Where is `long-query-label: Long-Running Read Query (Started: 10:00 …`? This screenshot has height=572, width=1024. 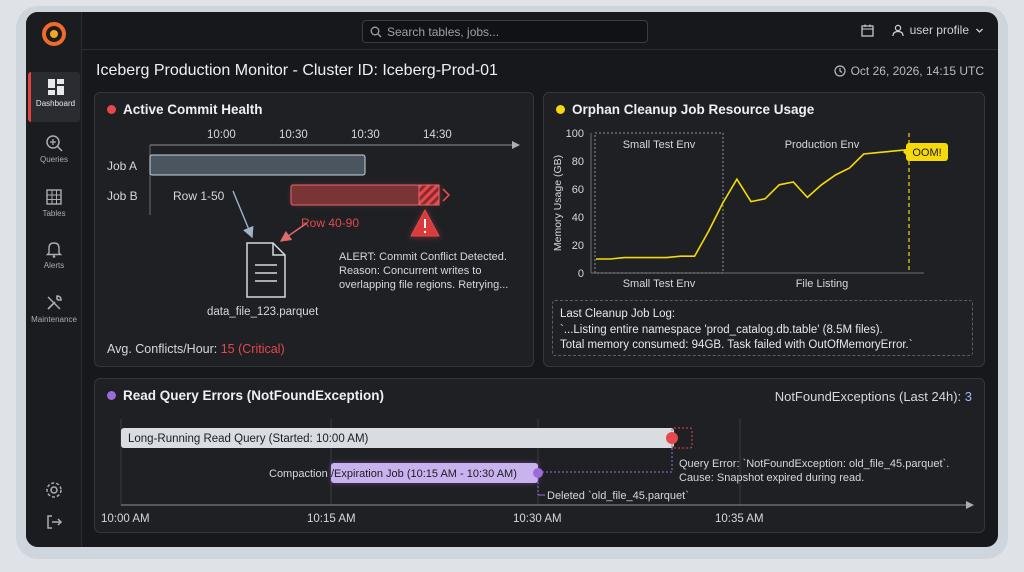
long-query-label: Long-Running Read Query (Started: 10:00 … is located at coordinates (248, 439).